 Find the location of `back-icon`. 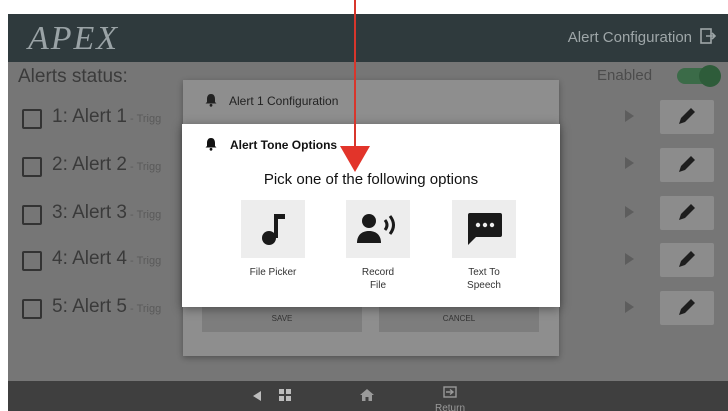

back-icon is located at coordinates (257, 396).